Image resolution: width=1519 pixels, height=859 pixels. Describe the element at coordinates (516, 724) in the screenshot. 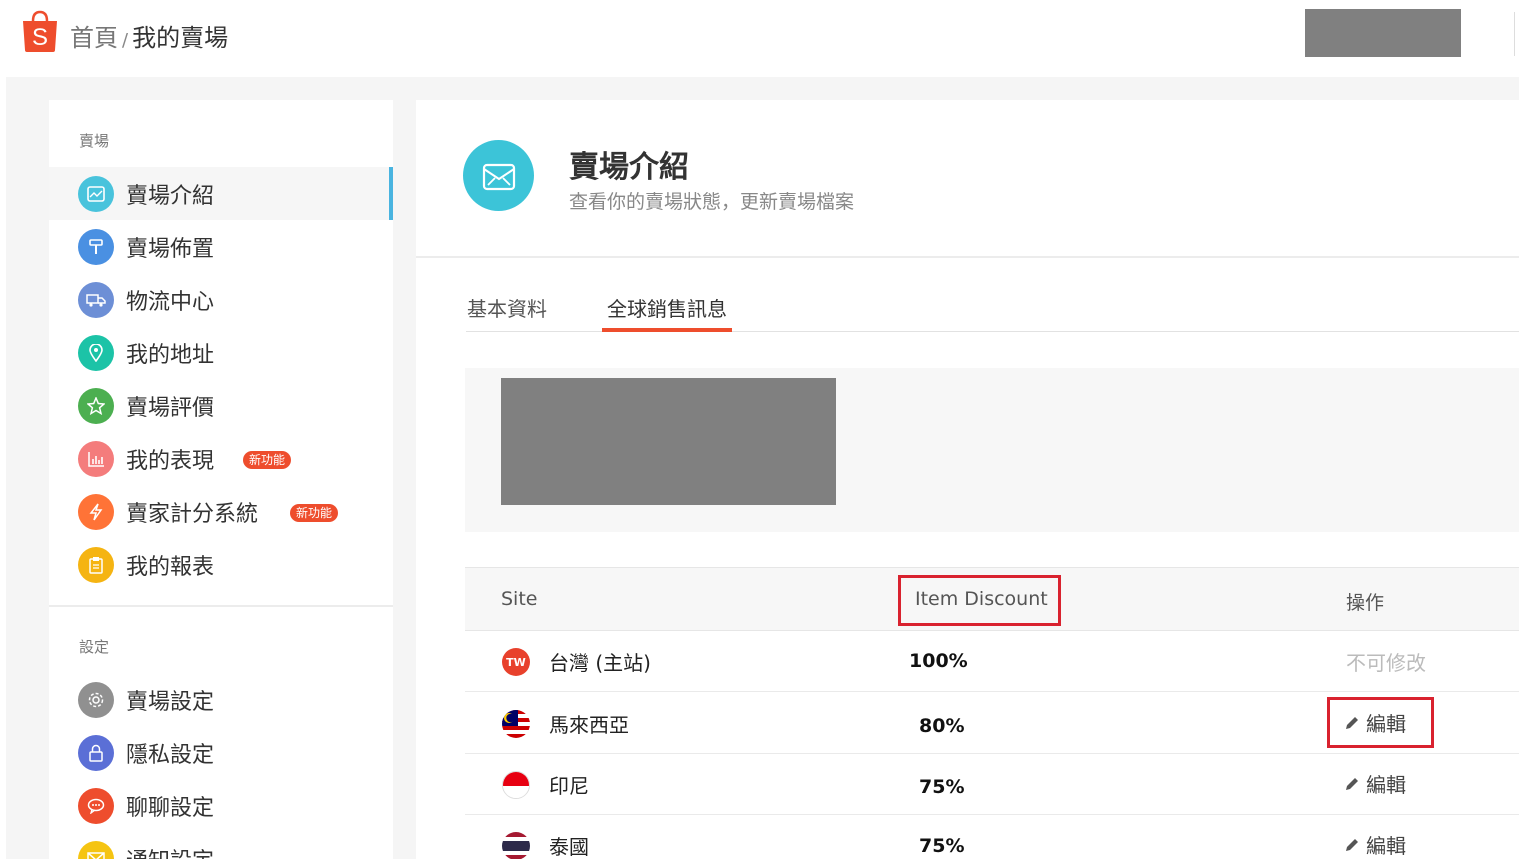

I see `malaysia-flag-icon` at that location.